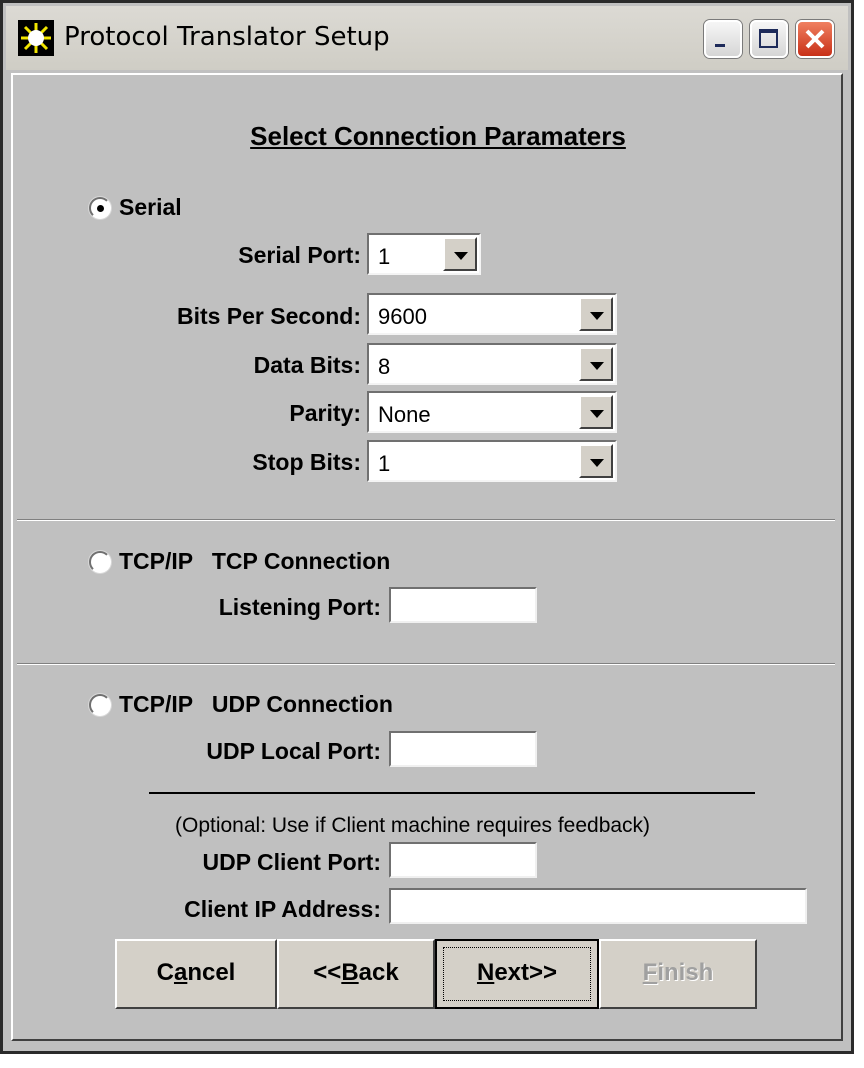  Describe the element at coordinates (100, 705) in the screenshot. I see `udp-radio` at that location.